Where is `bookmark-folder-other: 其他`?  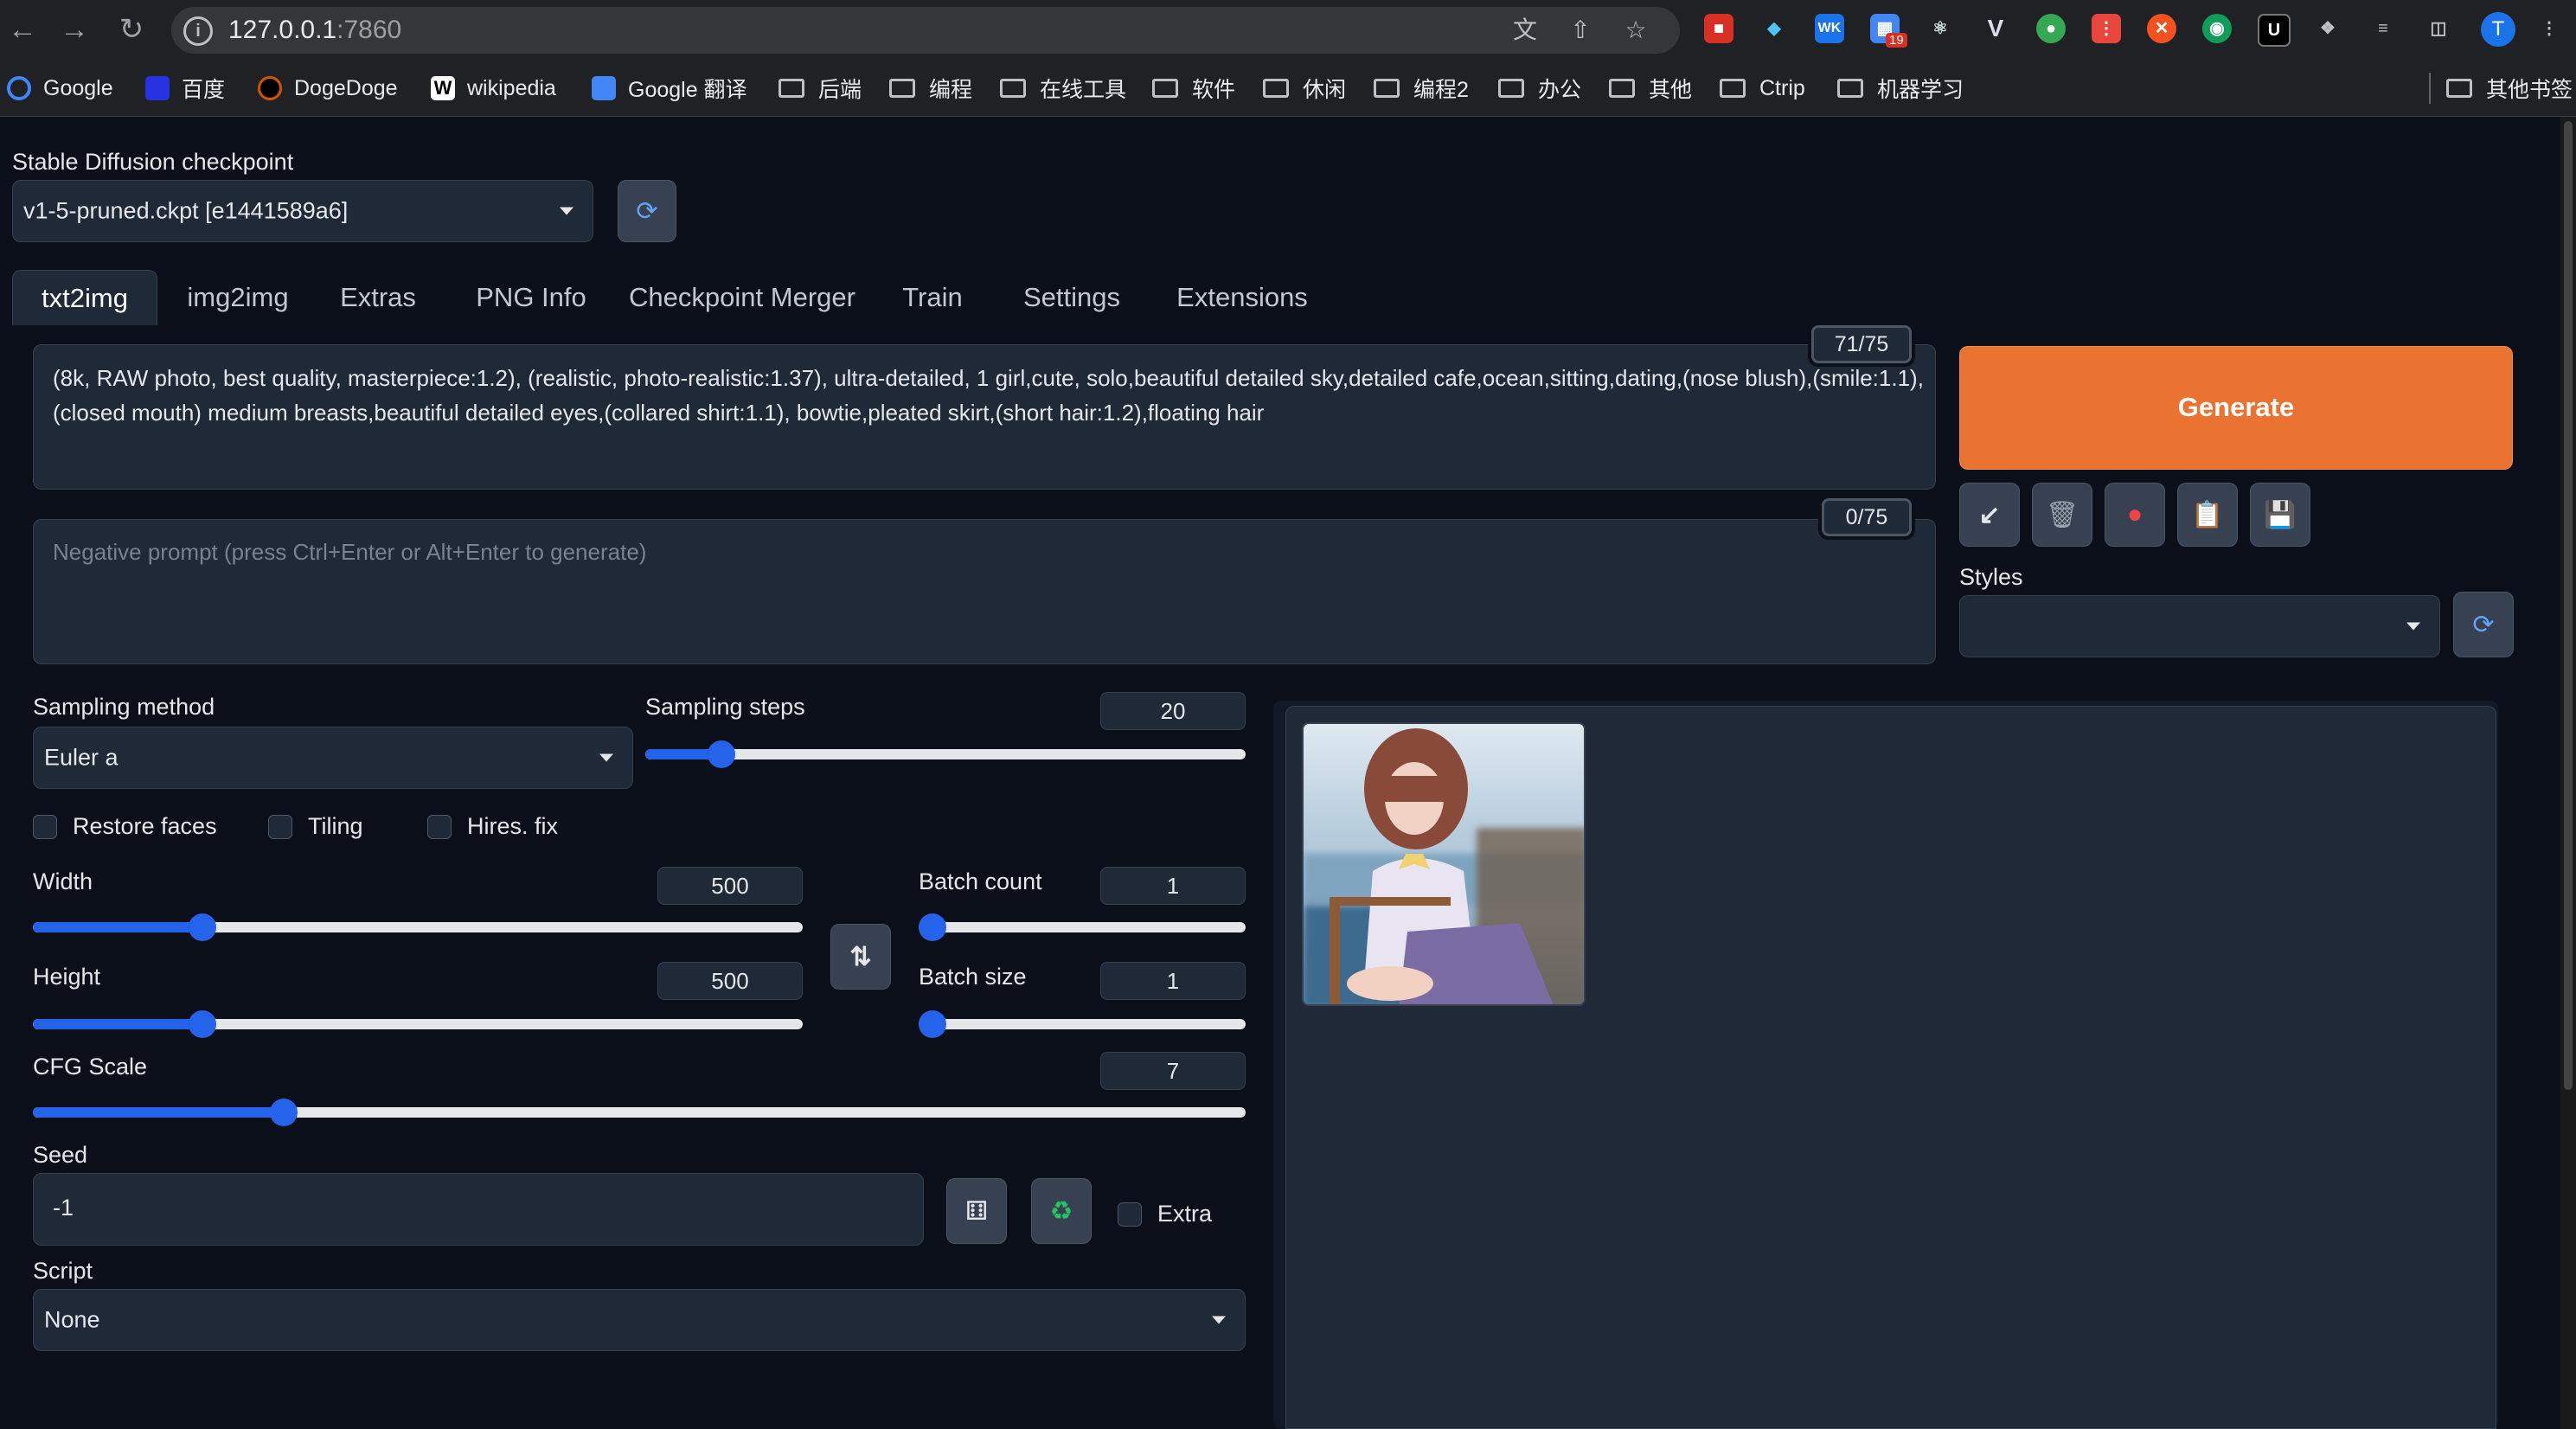 bookmark-folder-other: 其他 is located at coordinates (1650, 88).